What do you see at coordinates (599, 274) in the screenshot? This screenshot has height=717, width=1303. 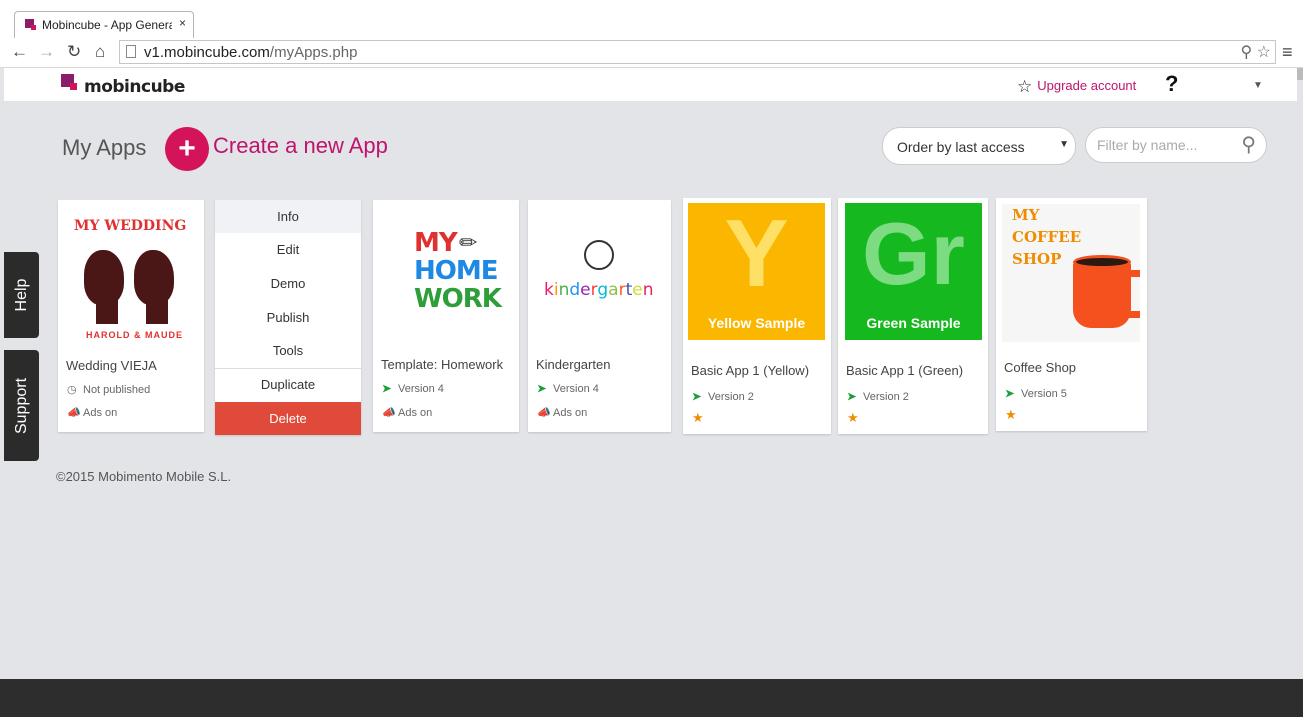 I see `app-thumbnail: kindergarten` at bounding box center [599, 274].